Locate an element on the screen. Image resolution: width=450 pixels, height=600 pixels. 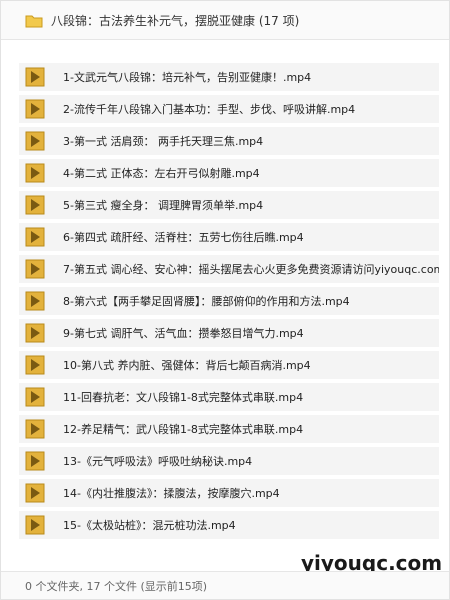
file-item: 2-流传千年八段锦入门基本功：手型、步伐、呼吸讲解.mp4 is located at coordinates (229, 109).